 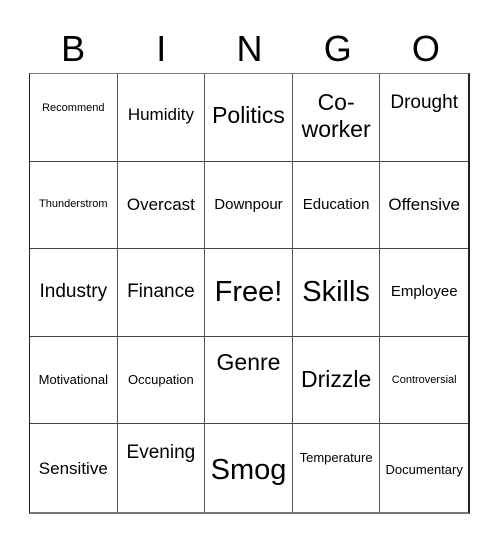 What do you see at coordinates (425, 48) in the screenshot?
I see `header-letter-o: O` at bounding box center [425, 48].